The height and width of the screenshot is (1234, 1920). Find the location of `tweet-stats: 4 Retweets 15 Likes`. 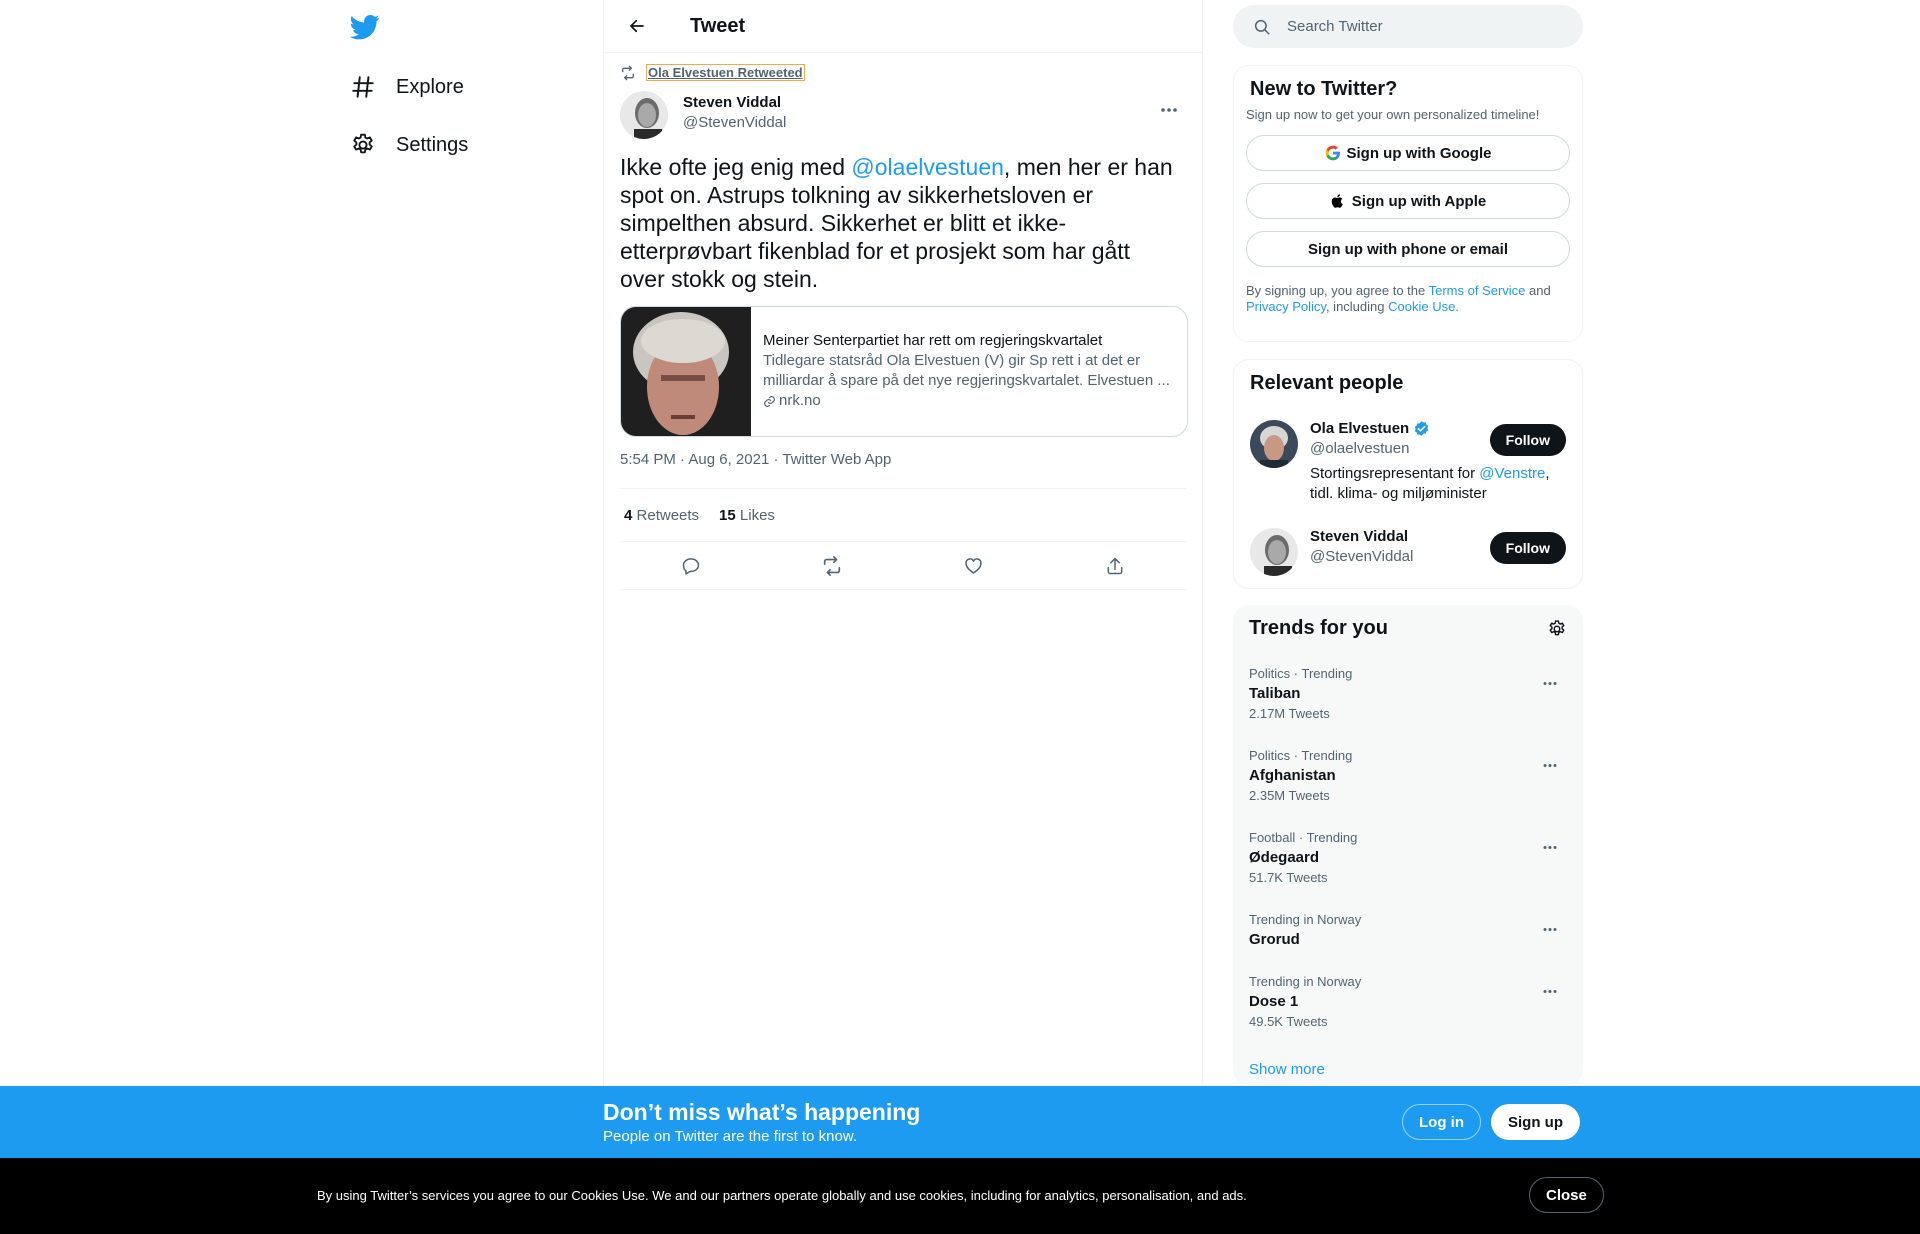

tweet-stats: 4 Retweets 15 Likes is located at coordinates (903, 515).